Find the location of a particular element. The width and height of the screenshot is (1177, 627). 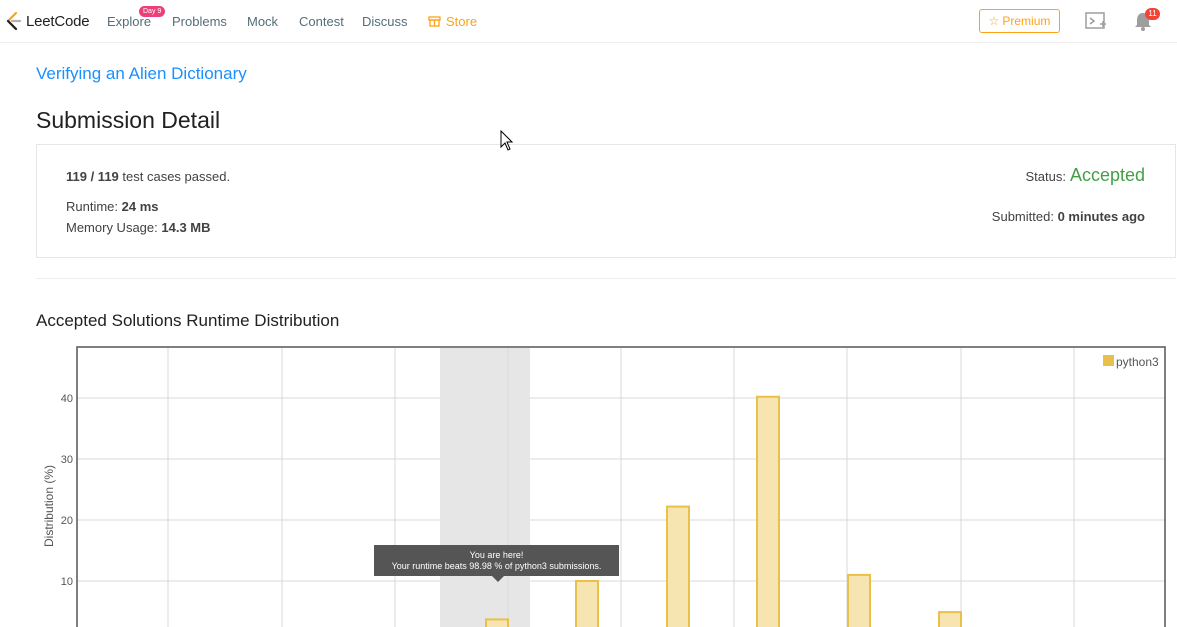

section-divider is located at coordinates (606, 278).